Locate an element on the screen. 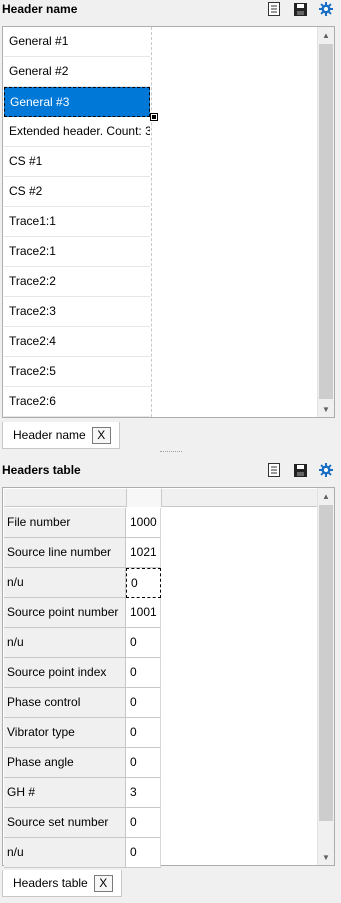 The image size is (341, 903). row-label: Vibrator type is located at coordinates (65, 733).